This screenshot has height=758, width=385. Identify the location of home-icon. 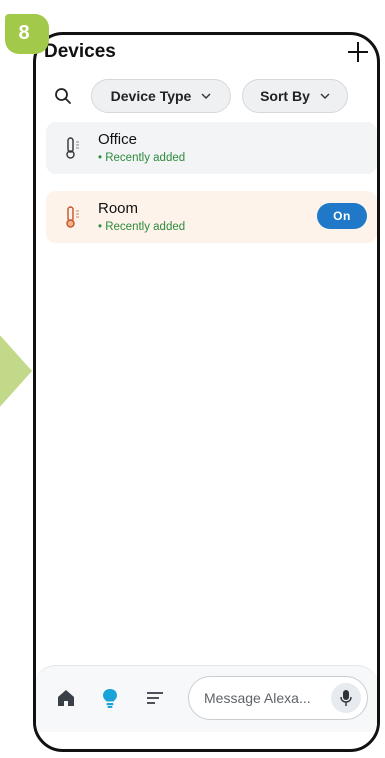
(66, 698).